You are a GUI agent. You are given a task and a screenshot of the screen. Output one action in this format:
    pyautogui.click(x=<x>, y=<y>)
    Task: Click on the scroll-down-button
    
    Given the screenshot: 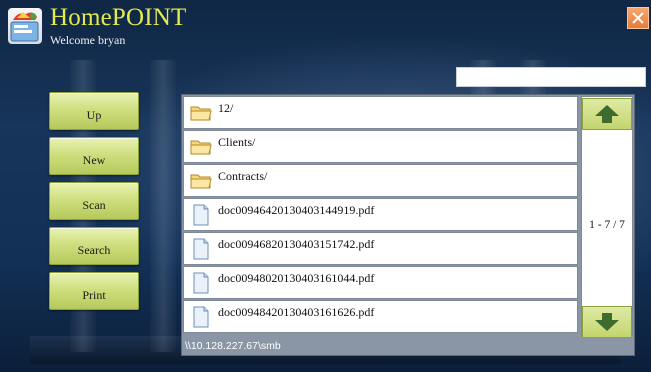 What is the action you would take?
    pyautogui.click(x=607, y=322)
    